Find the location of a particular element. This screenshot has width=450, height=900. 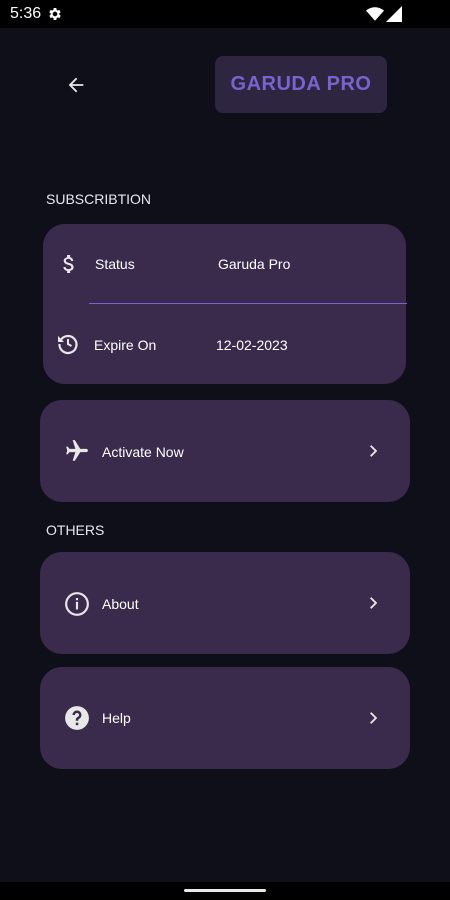

activate-now-label: Activate Now is located at coordinates (143, 452).